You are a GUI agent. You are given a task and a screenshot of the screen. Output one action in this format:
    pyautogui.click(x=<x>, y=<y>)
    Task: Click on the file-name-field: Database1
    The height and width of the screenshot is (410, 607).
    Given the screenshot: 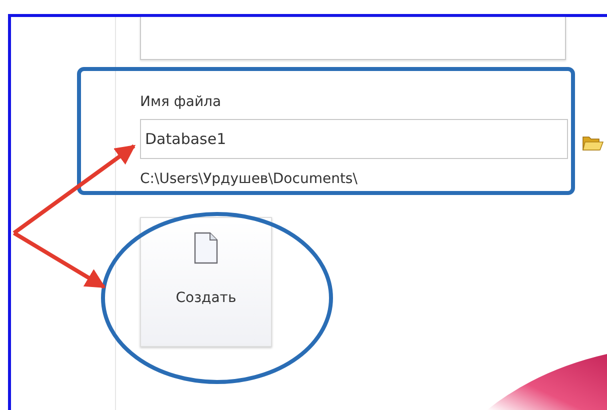 What is the action you would take?
    pyautogui.click(x=354, y=139)
    